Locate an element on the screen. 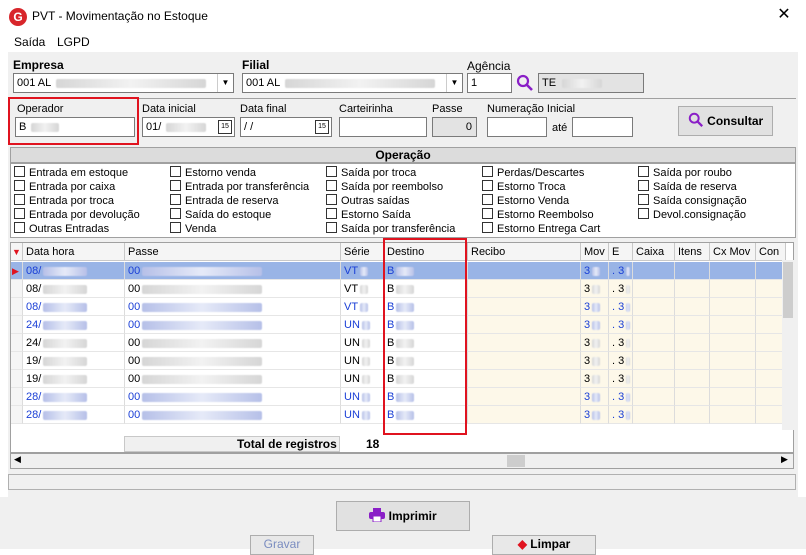 The image size is (806, 555). operacao-checkbox: Estorno Entrega Cart is located at coordinates (541, 228).